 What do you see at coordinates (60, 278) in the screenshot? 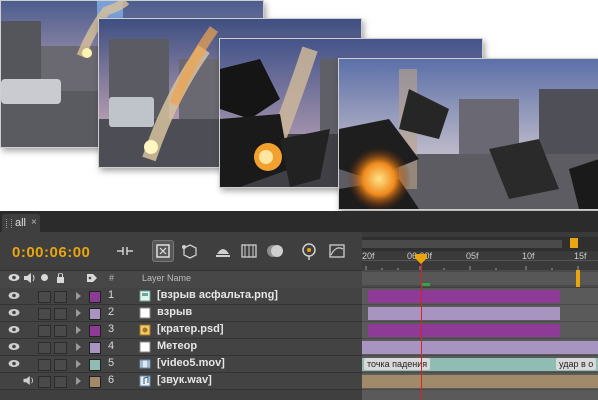
I see `lock-switch-icon` at bounding box center [60, 278].